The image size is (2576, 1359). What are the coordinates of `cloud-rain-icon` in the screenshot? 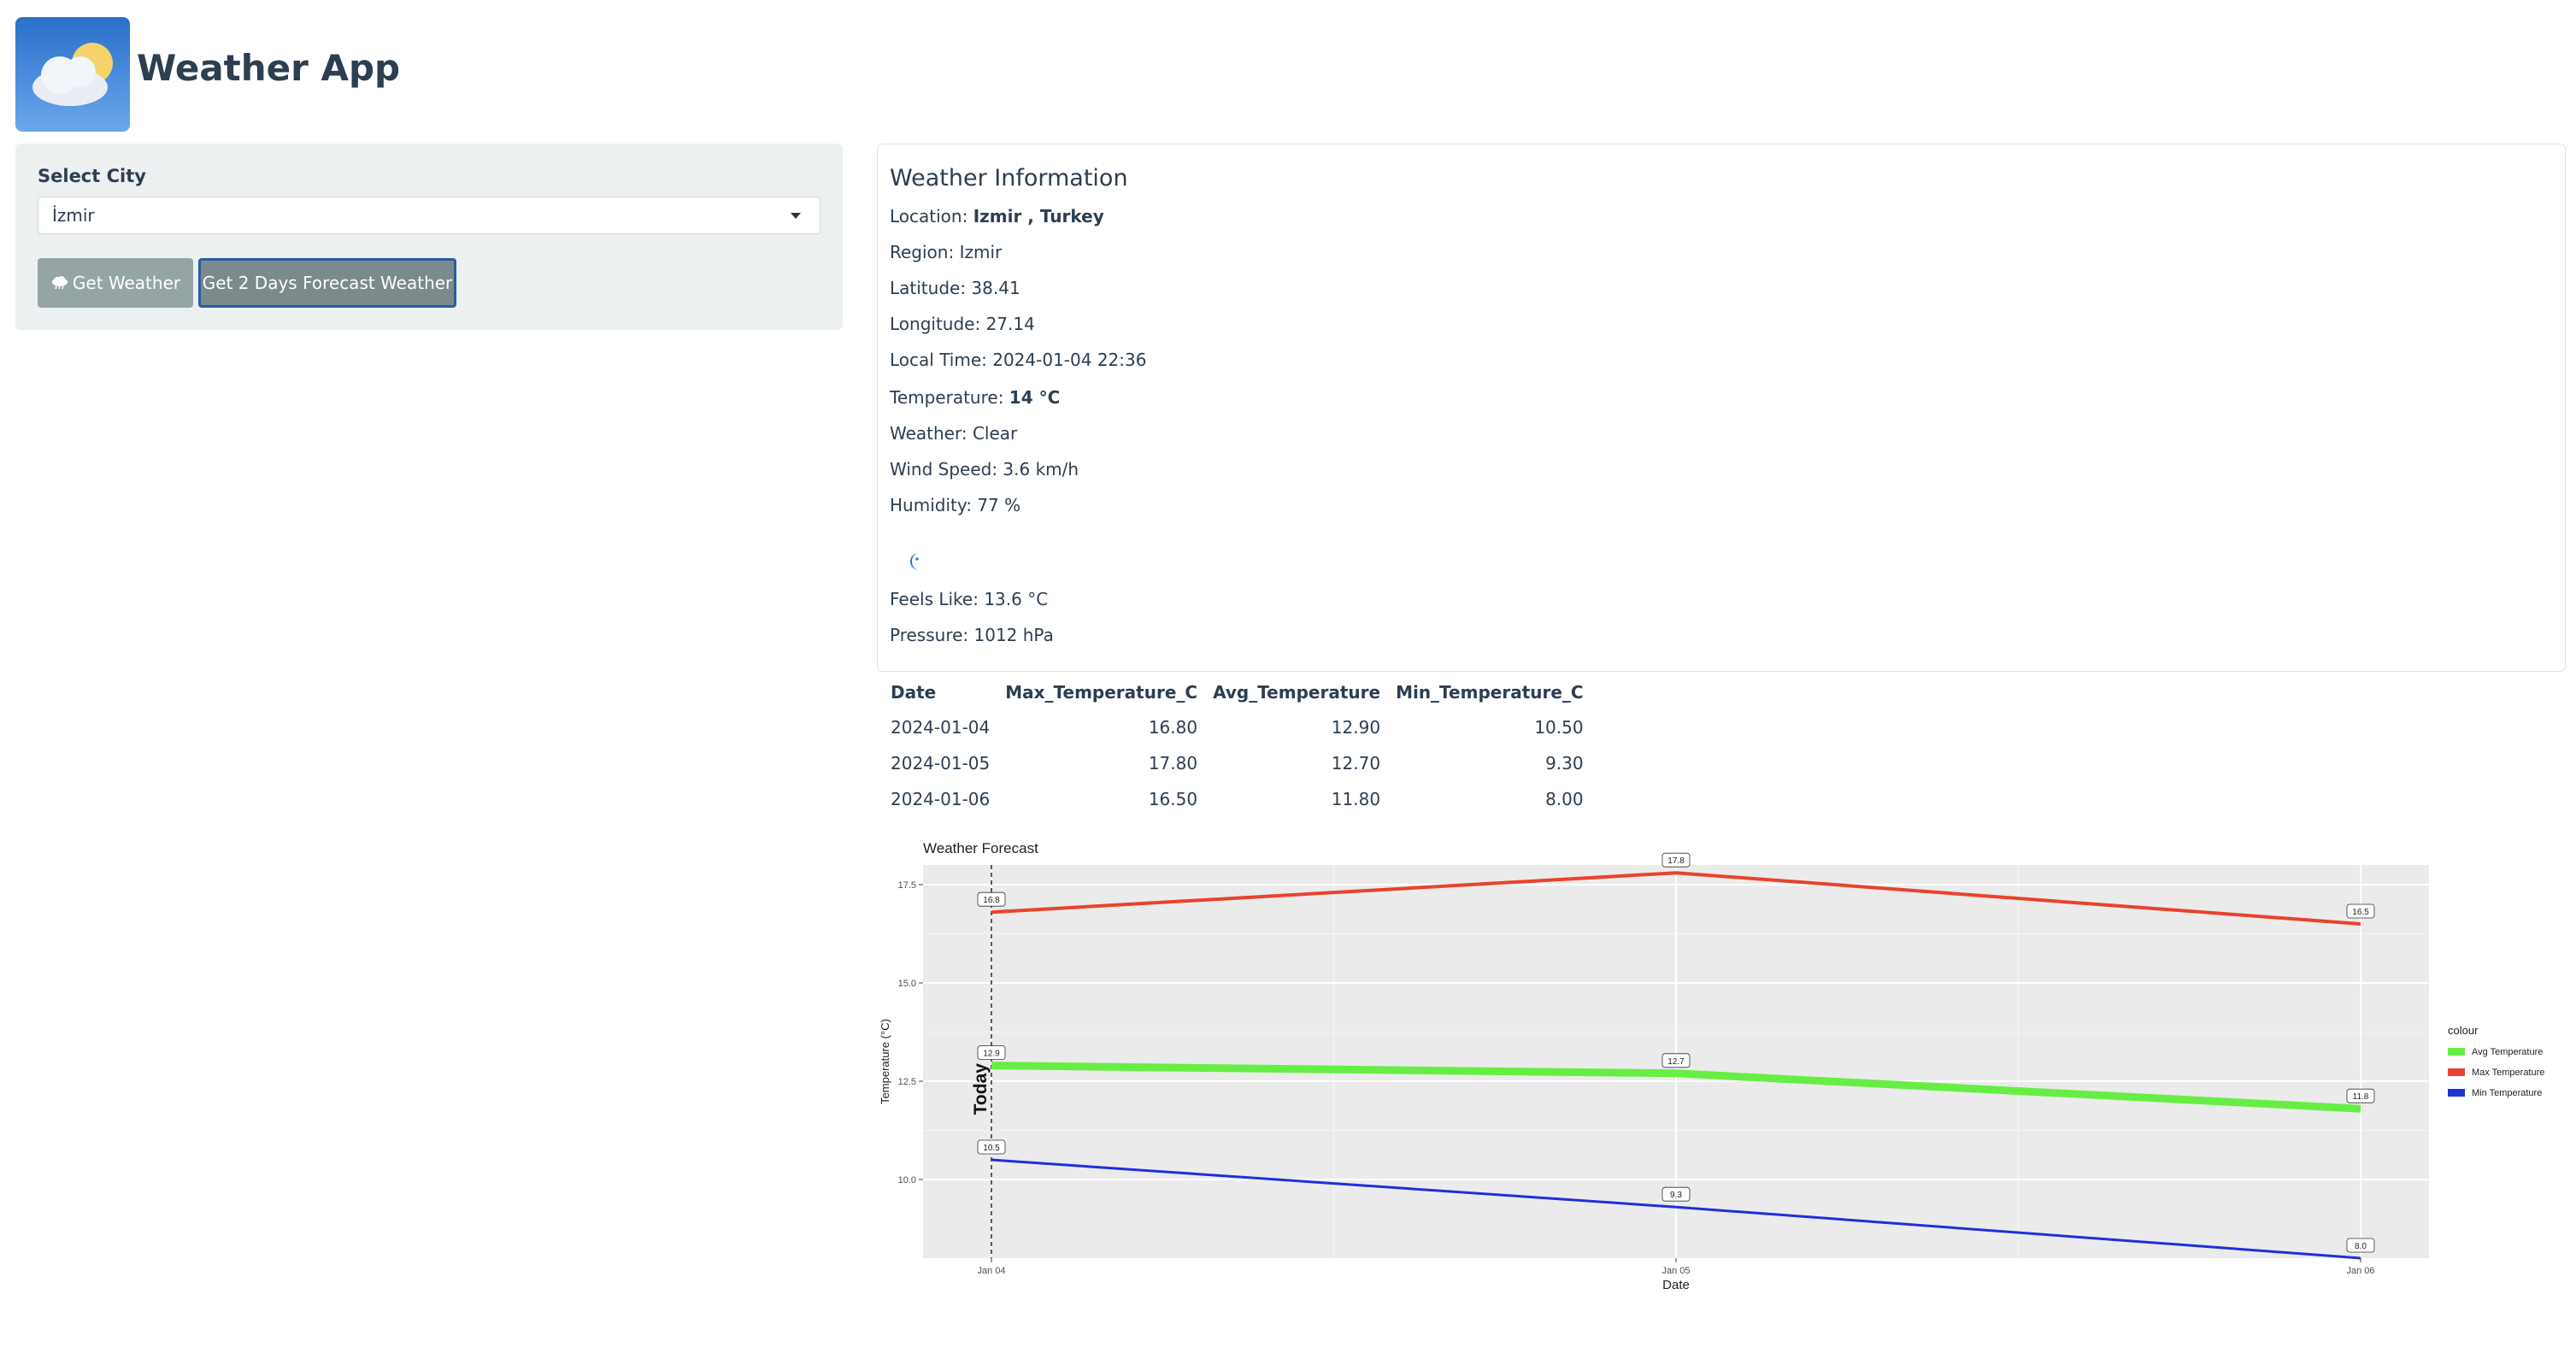 It's located at (59, 283).